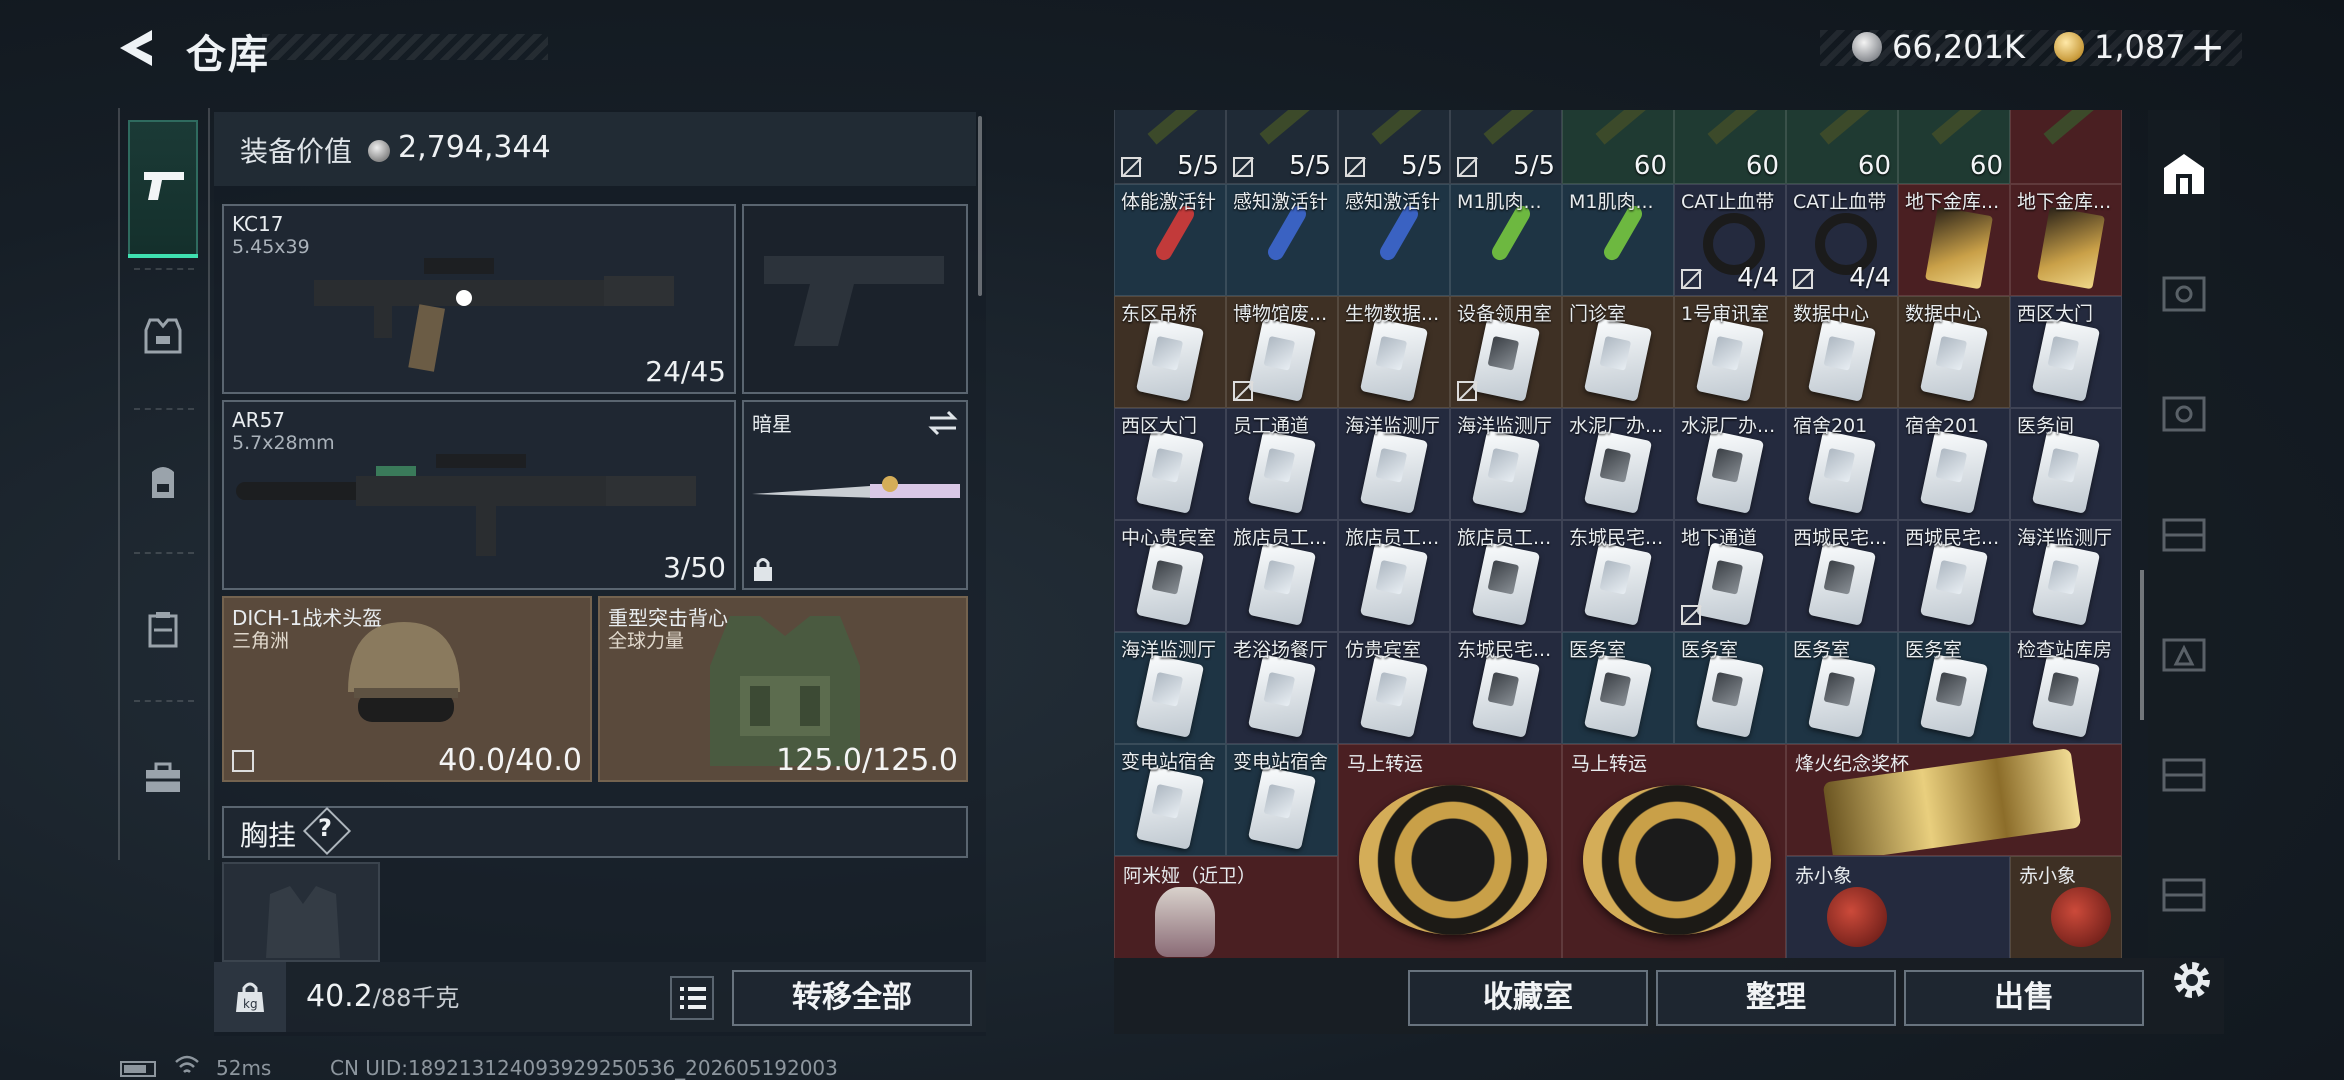 This screenshot has width=2344, height=1080. What do you see at coordinates (407, 689) in the screenshot?
I see `helmet-slot: DICH-1战术头盔 三角洲 40.0/40.0` at bounding box center [407, 689].